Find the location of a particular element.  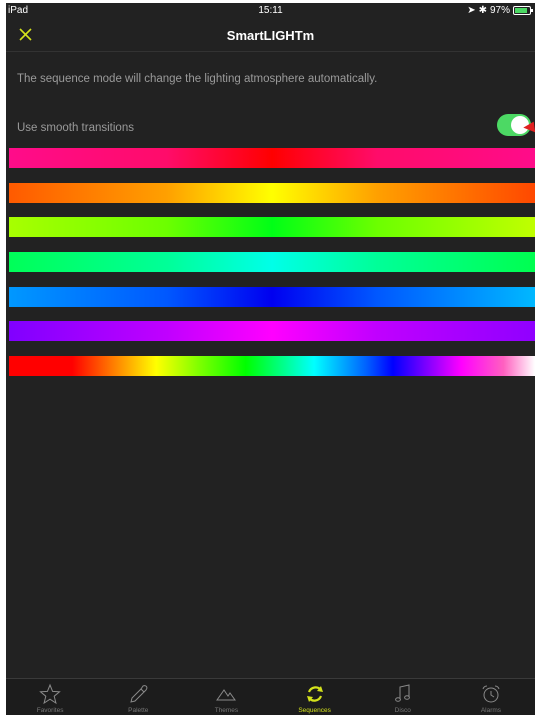

status-right: ➤ ✱ 97% is located at coordinates (500, 10).